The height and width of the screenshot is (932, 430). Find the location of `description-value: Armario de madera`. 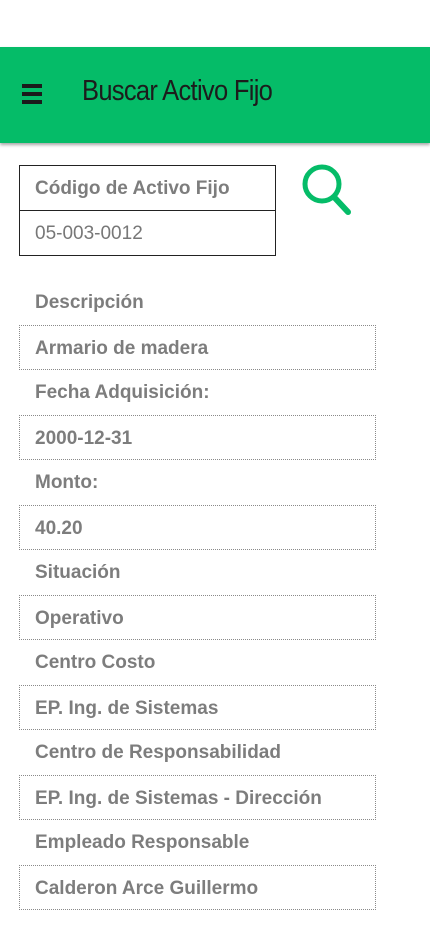

description-value: Armario de madera is located at coordinates (122, 348).